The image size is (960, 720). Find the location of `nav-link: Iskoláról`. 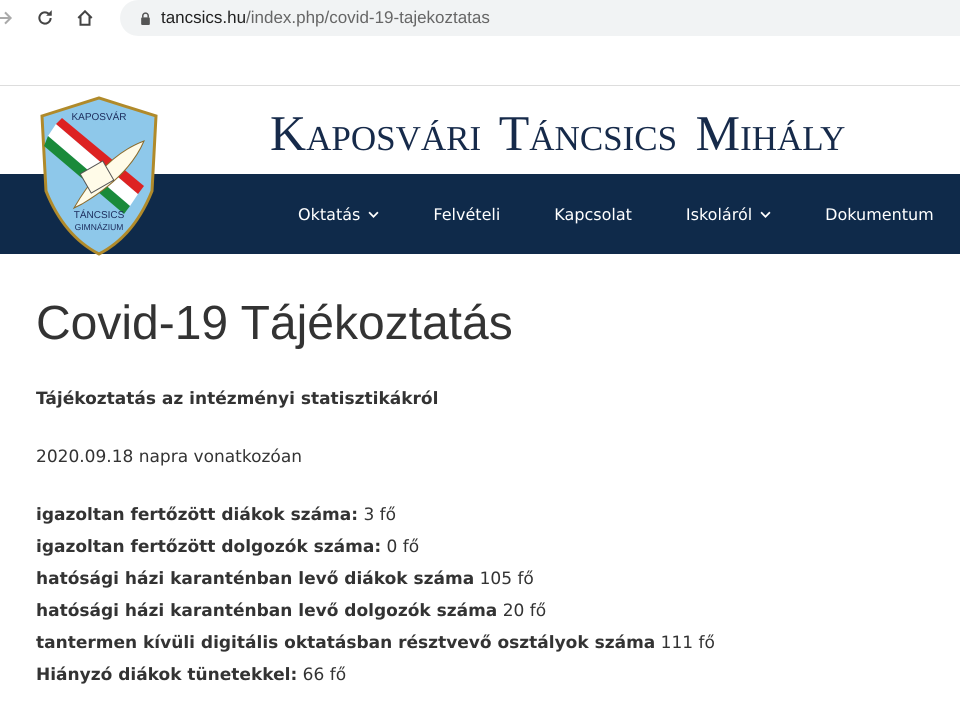

nav-link: Iskoláról is located at coordinates (729, 214).